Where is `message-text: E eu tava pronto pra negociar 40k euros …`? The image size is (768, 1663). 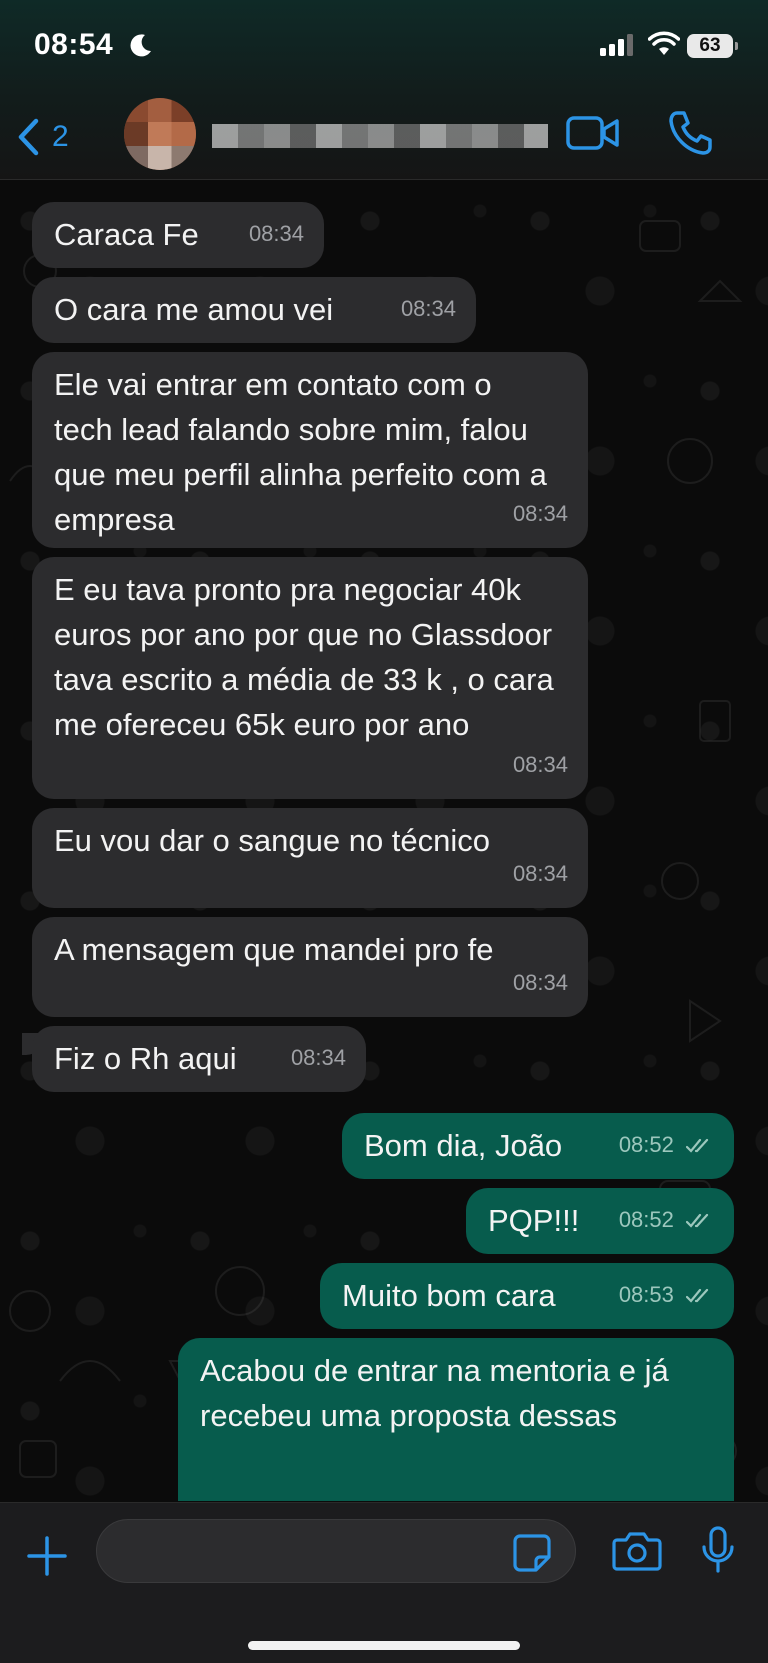
message-text: E eu tava pronto pra negociar 40k euros … is located at coordinates (304, 657).